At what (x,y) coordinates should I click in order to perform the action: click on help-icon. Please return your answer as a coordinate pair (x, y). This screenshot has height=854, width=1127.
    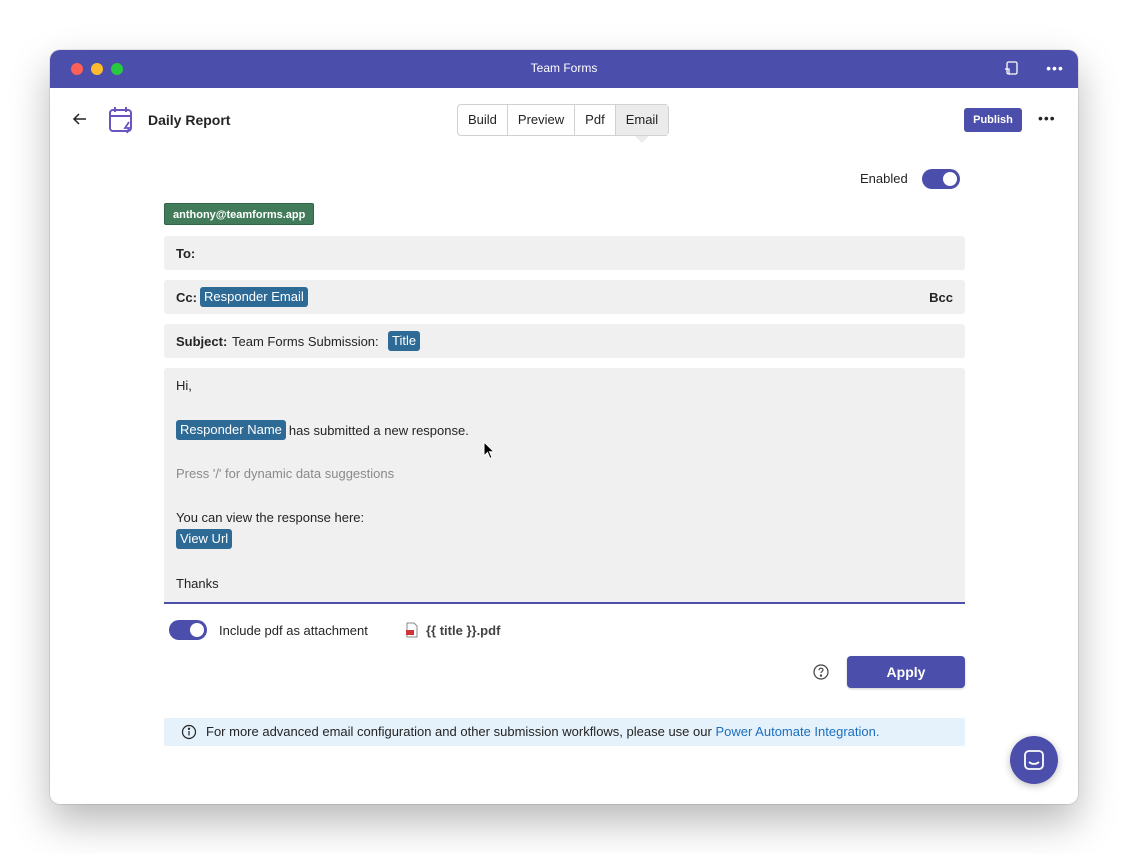
    Looking at the image, I should click on (821, 672).